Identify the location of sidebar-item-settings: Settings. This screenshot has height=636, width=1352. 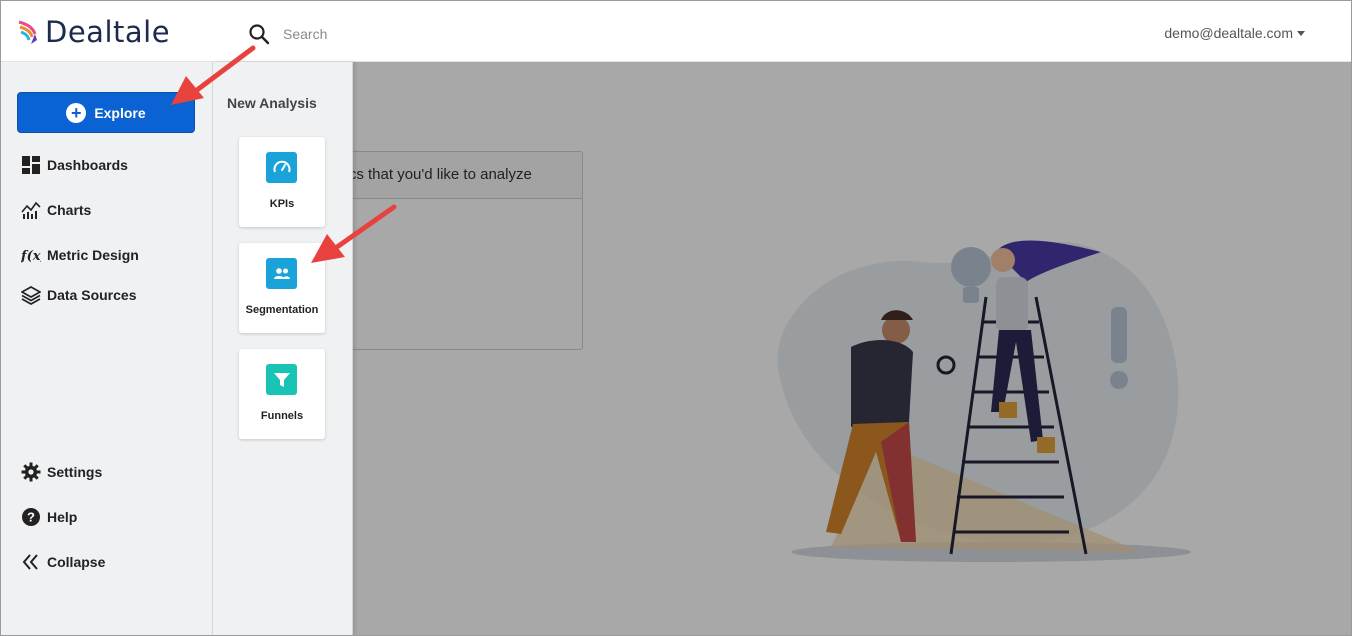
(61, 472).